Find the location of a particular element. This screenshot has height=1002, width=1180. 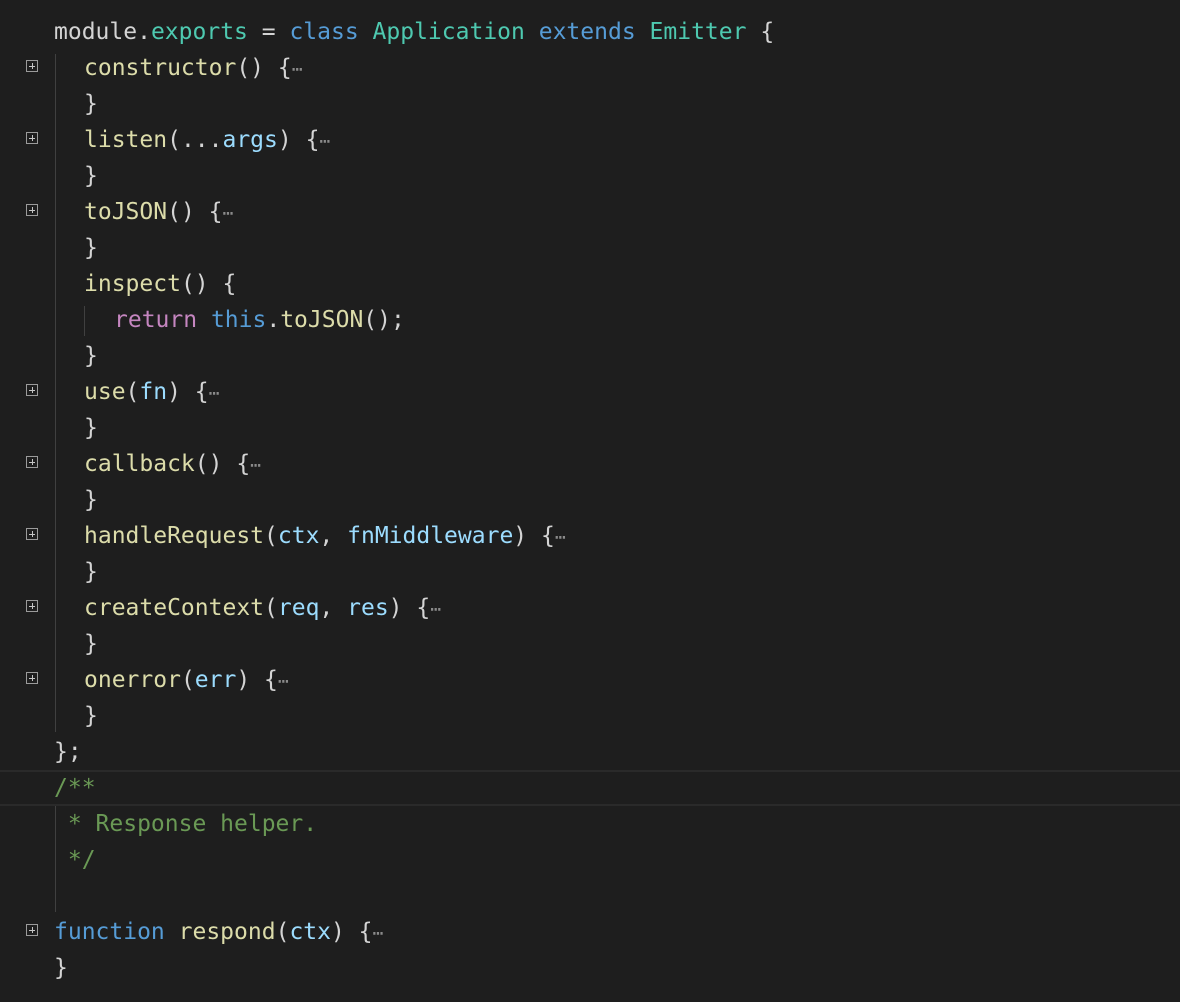

code-line: function respond(ctx) {⋯ is located at coordinates (590, 932).